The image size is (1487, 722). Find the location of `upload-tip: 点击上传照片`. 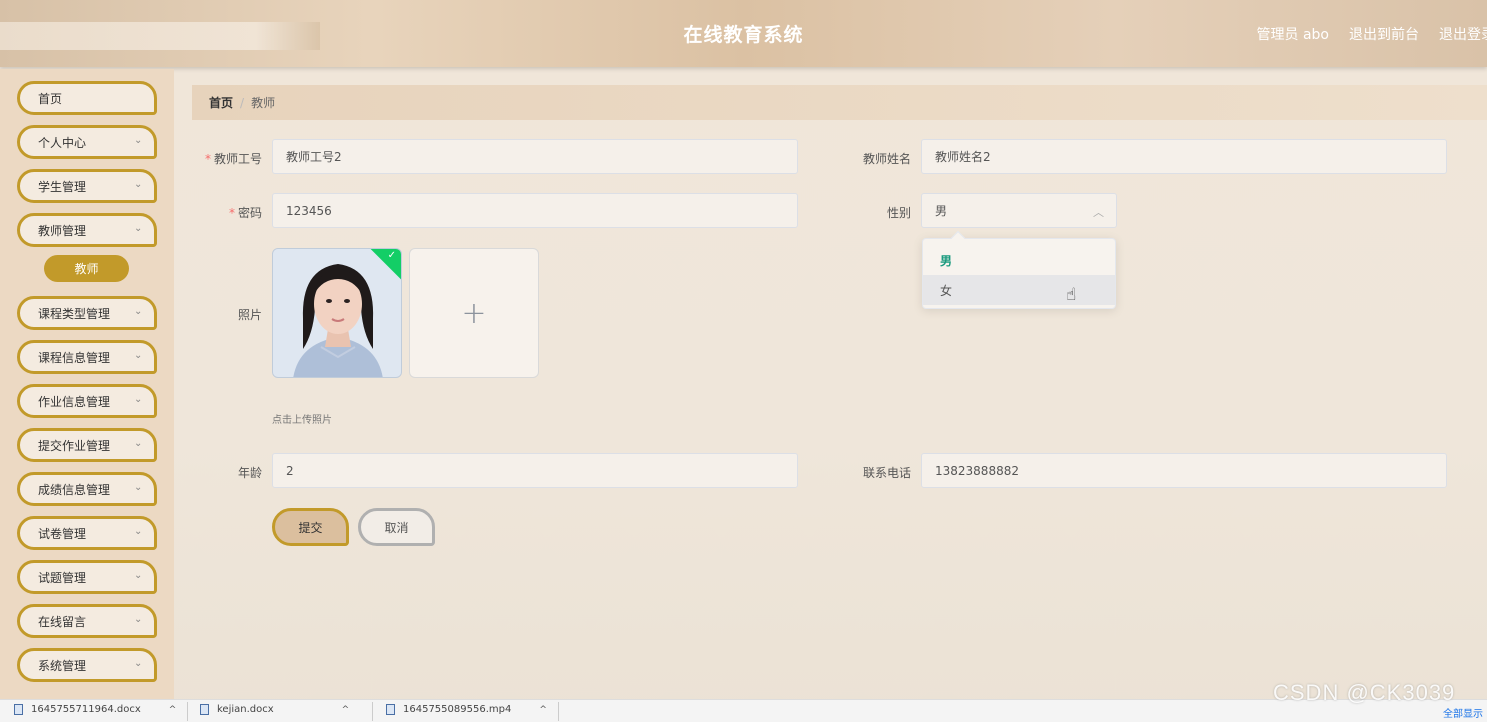

upload-tip: 点击上传照片 is located at coordinates (302, 420).